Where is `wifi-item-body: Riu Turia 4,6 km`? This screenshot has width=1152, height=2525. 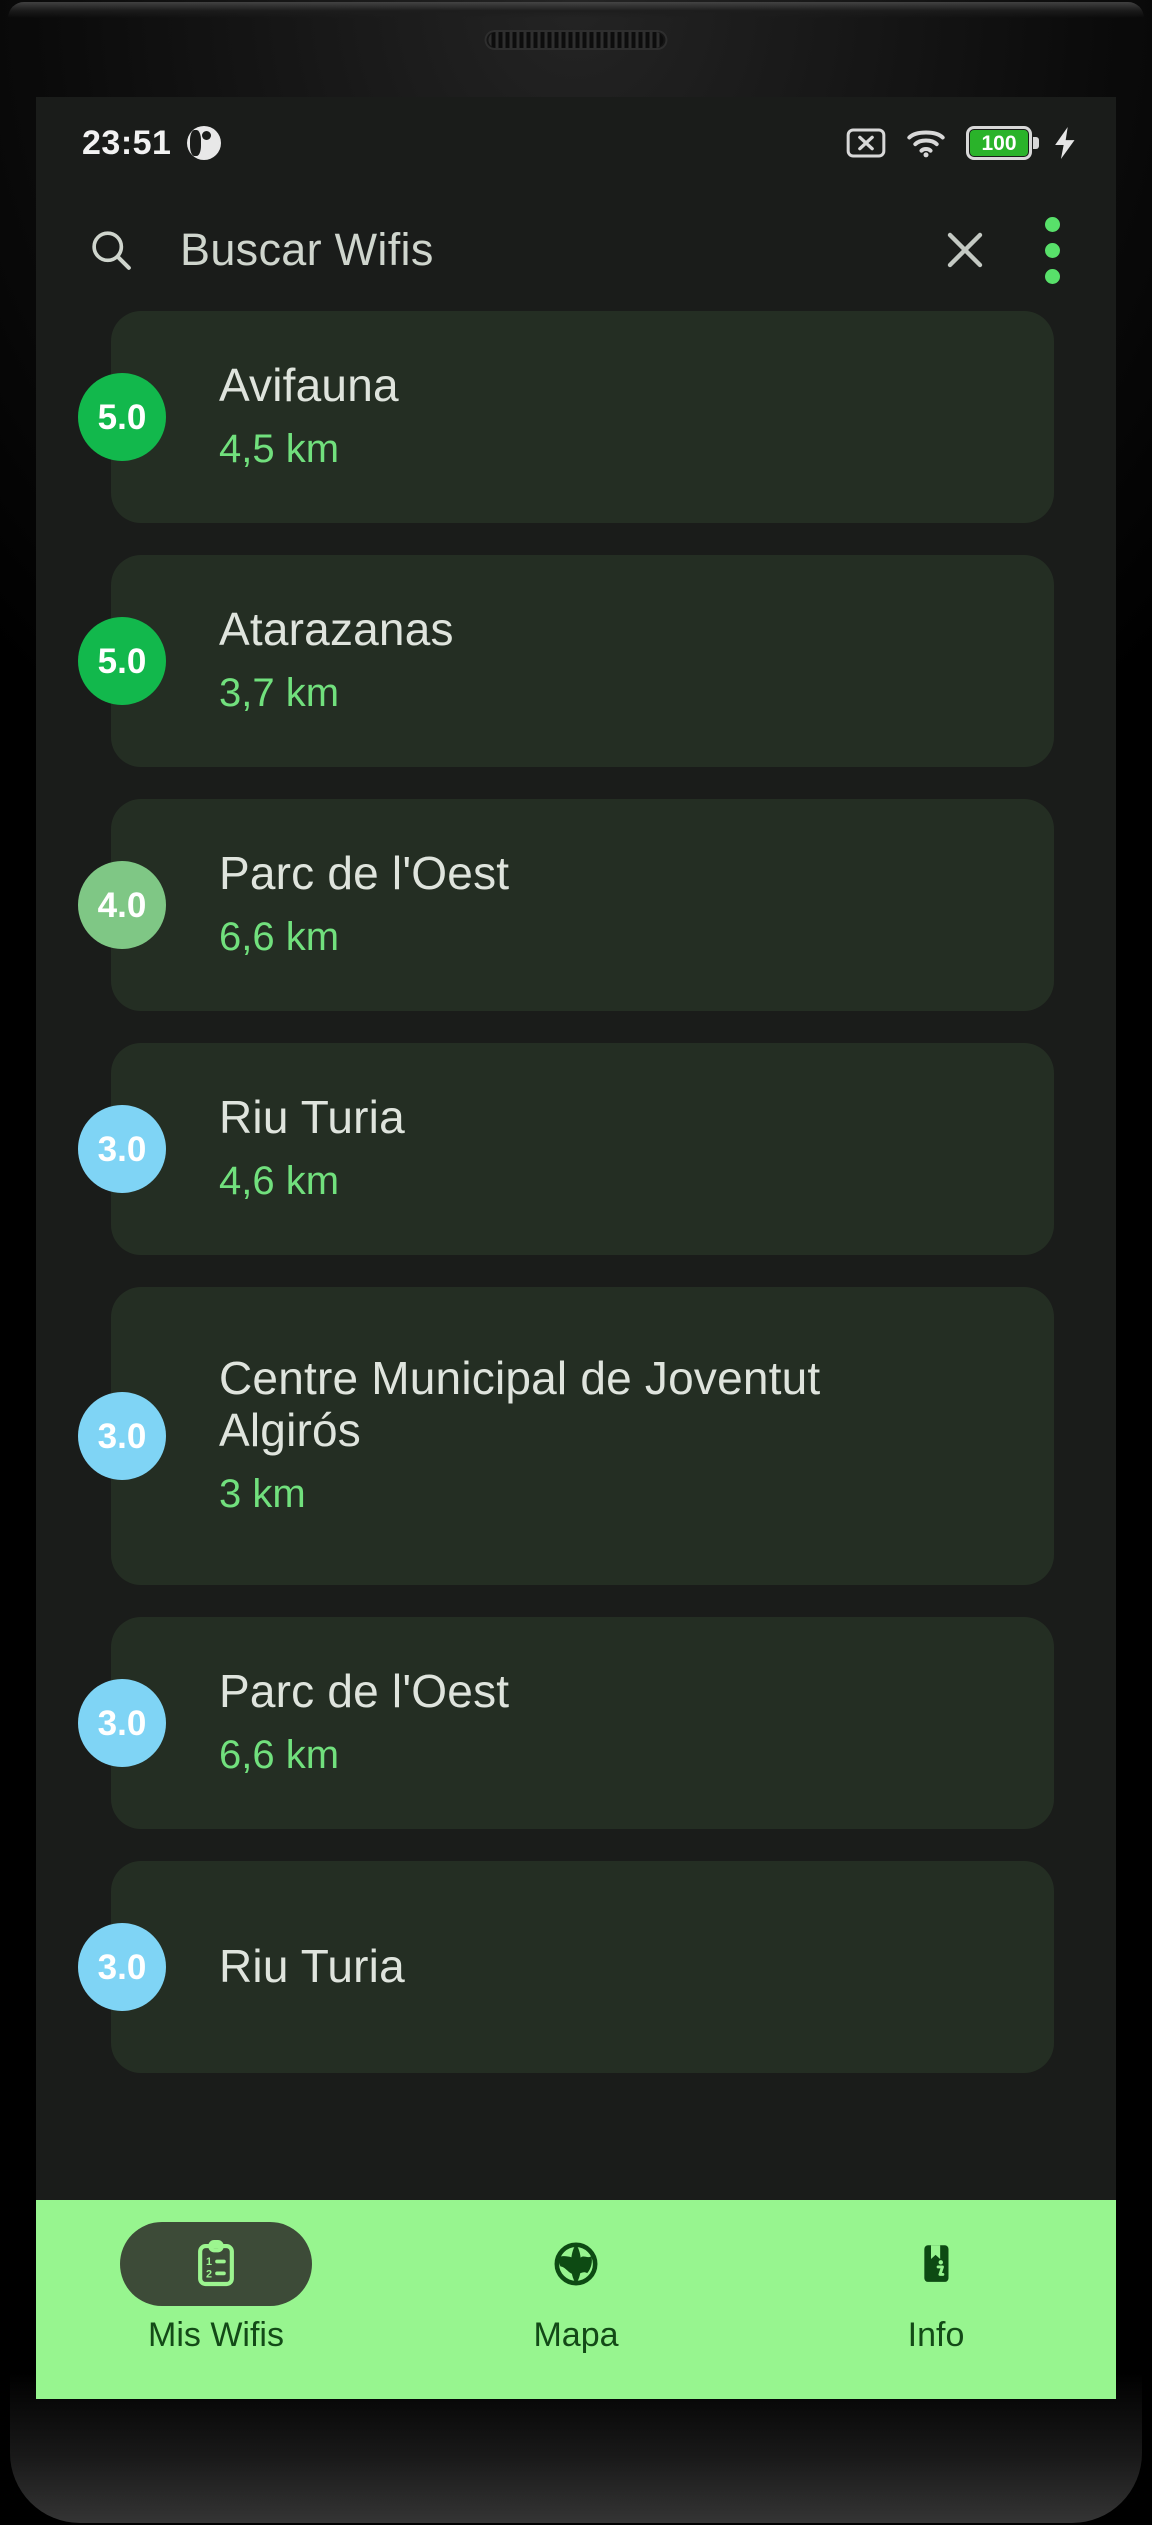
wifi-item-body: Riu Turia 4,6 km is located at coordinates (622, 1149).